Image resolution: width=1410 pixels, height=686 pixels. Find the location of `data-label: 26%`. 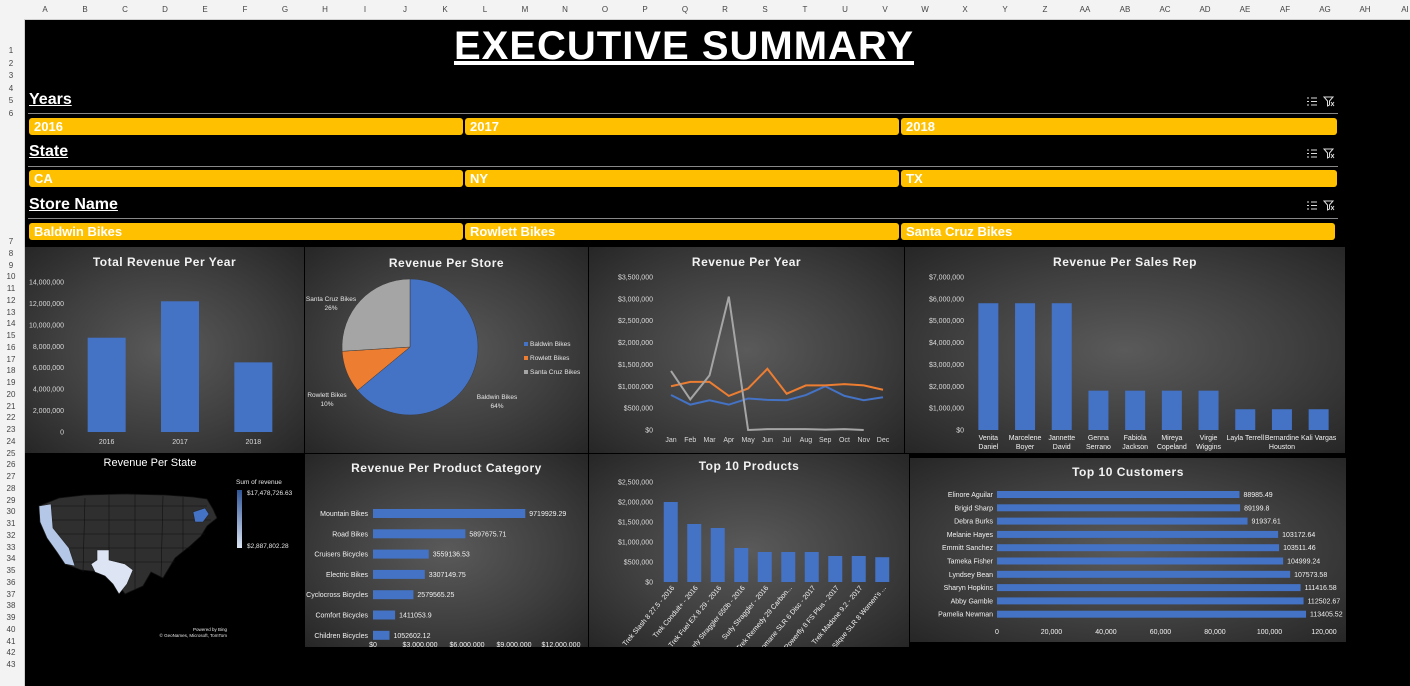

data-label: 26% is located at coordinates (330, 308).